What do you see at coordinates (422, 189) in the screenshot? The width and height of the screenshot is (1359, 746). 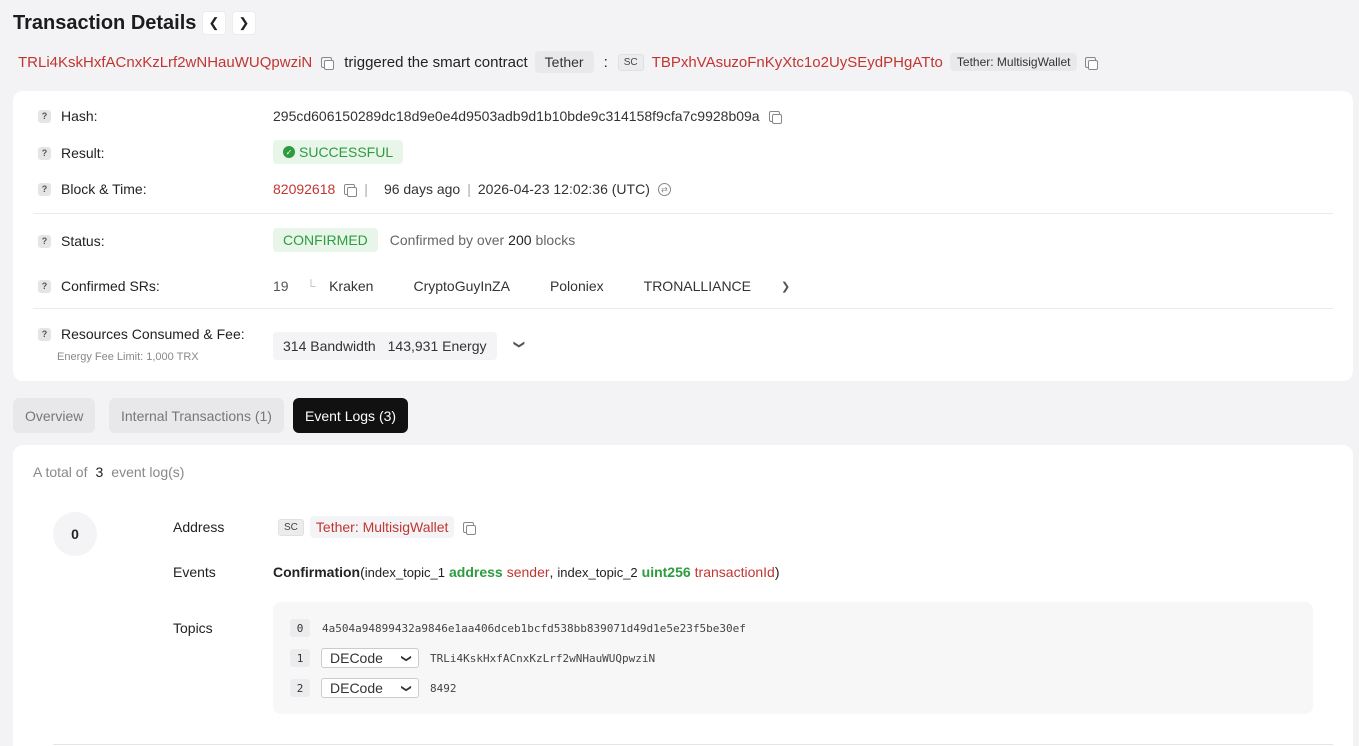 I see `block-age: 96 days ago` at bounding box center [422, 189].